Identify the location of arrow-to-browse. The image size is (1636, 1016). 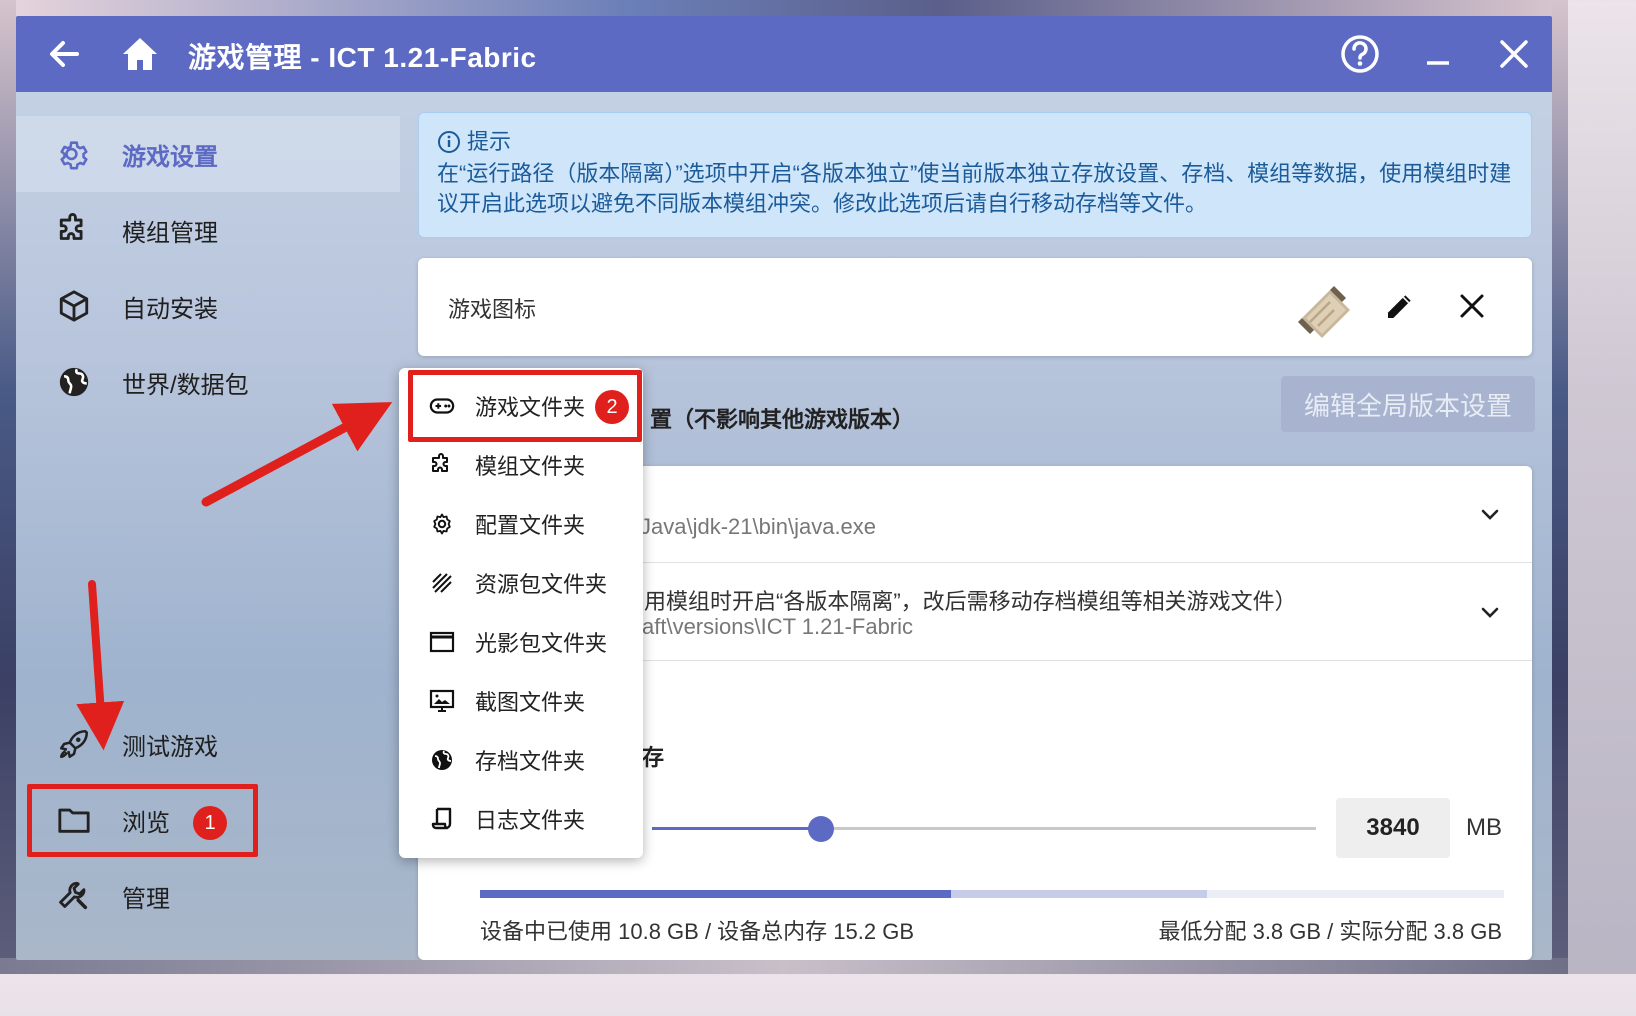
(100, 665).